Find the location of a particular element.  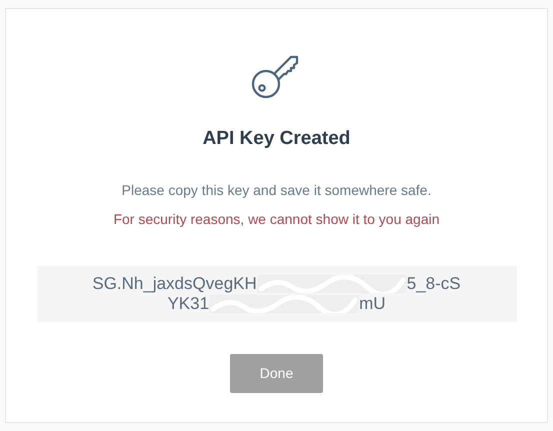

warning-text: For security reasons, we cannot show it to you again is located at coordinates (276, 219).